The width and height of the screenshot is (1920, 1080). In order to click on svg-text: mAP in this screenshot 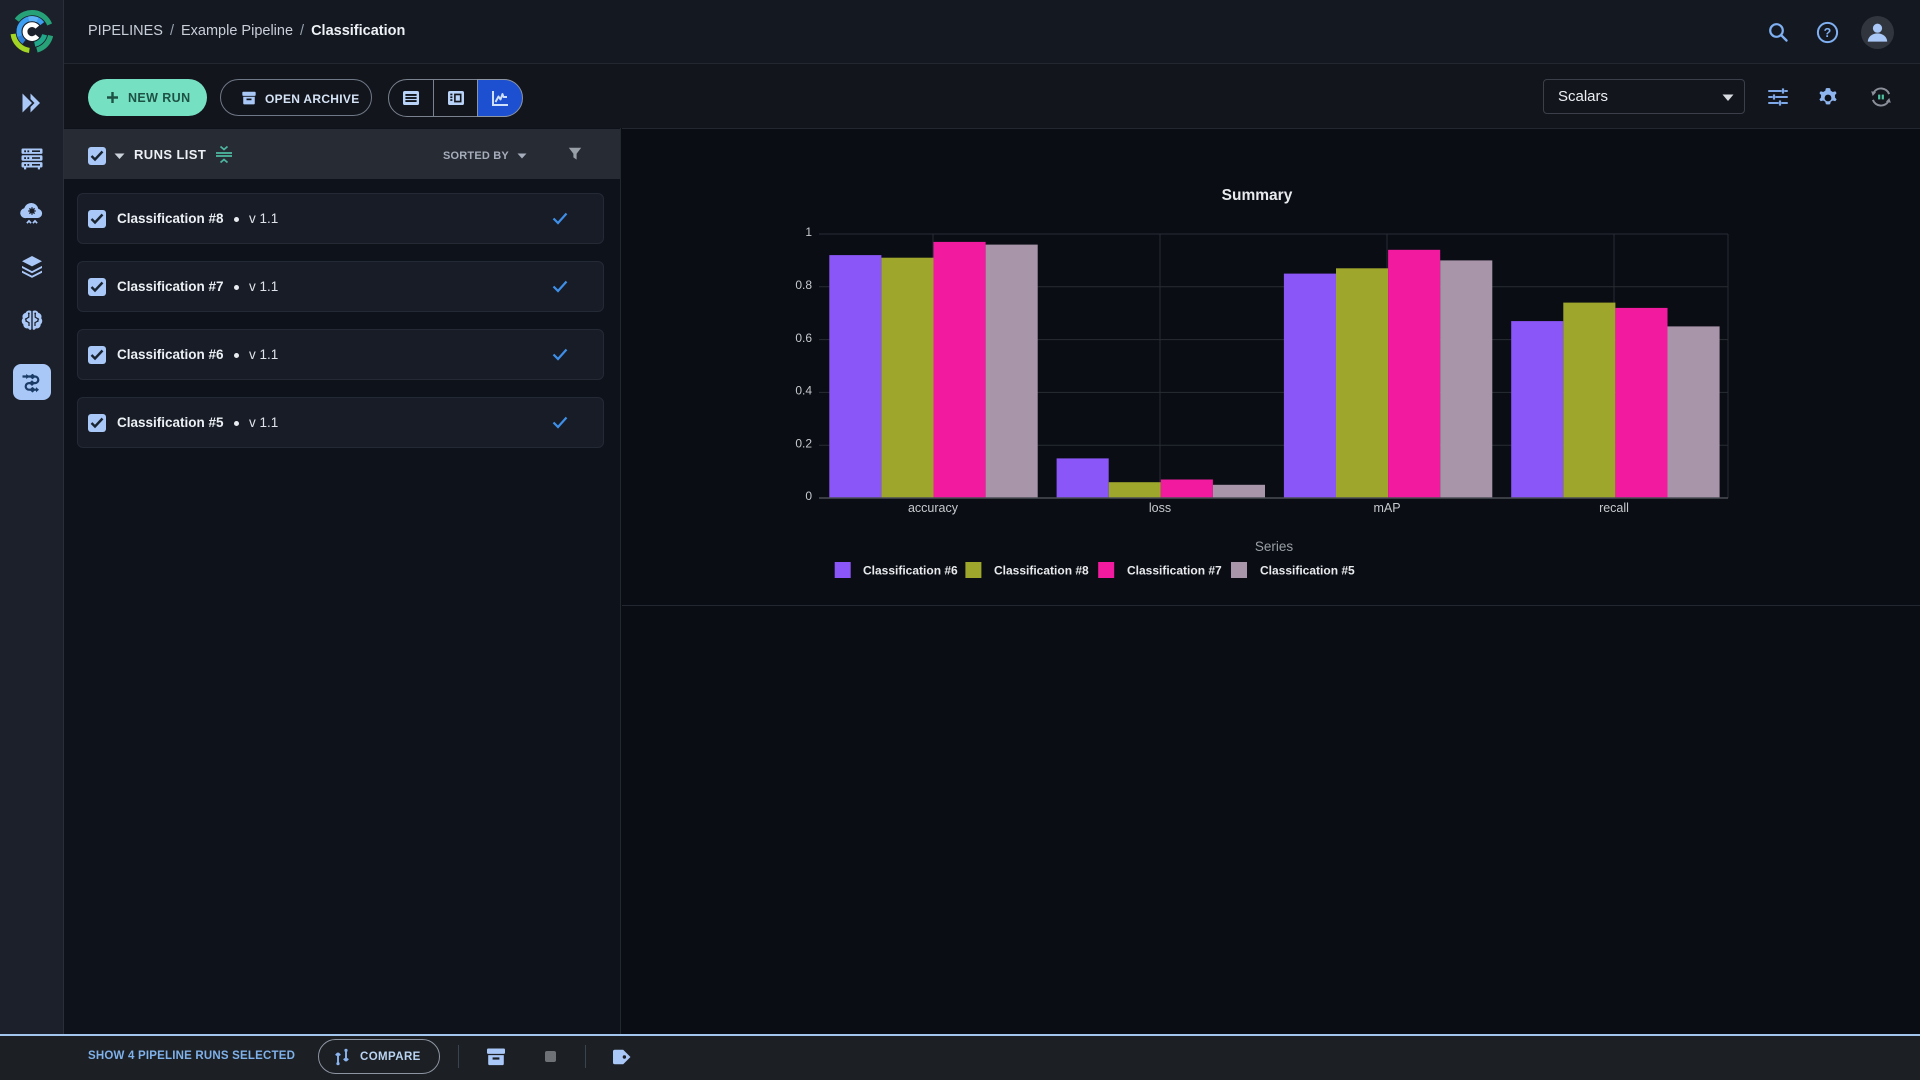, I will do `click(1386, 508)`.